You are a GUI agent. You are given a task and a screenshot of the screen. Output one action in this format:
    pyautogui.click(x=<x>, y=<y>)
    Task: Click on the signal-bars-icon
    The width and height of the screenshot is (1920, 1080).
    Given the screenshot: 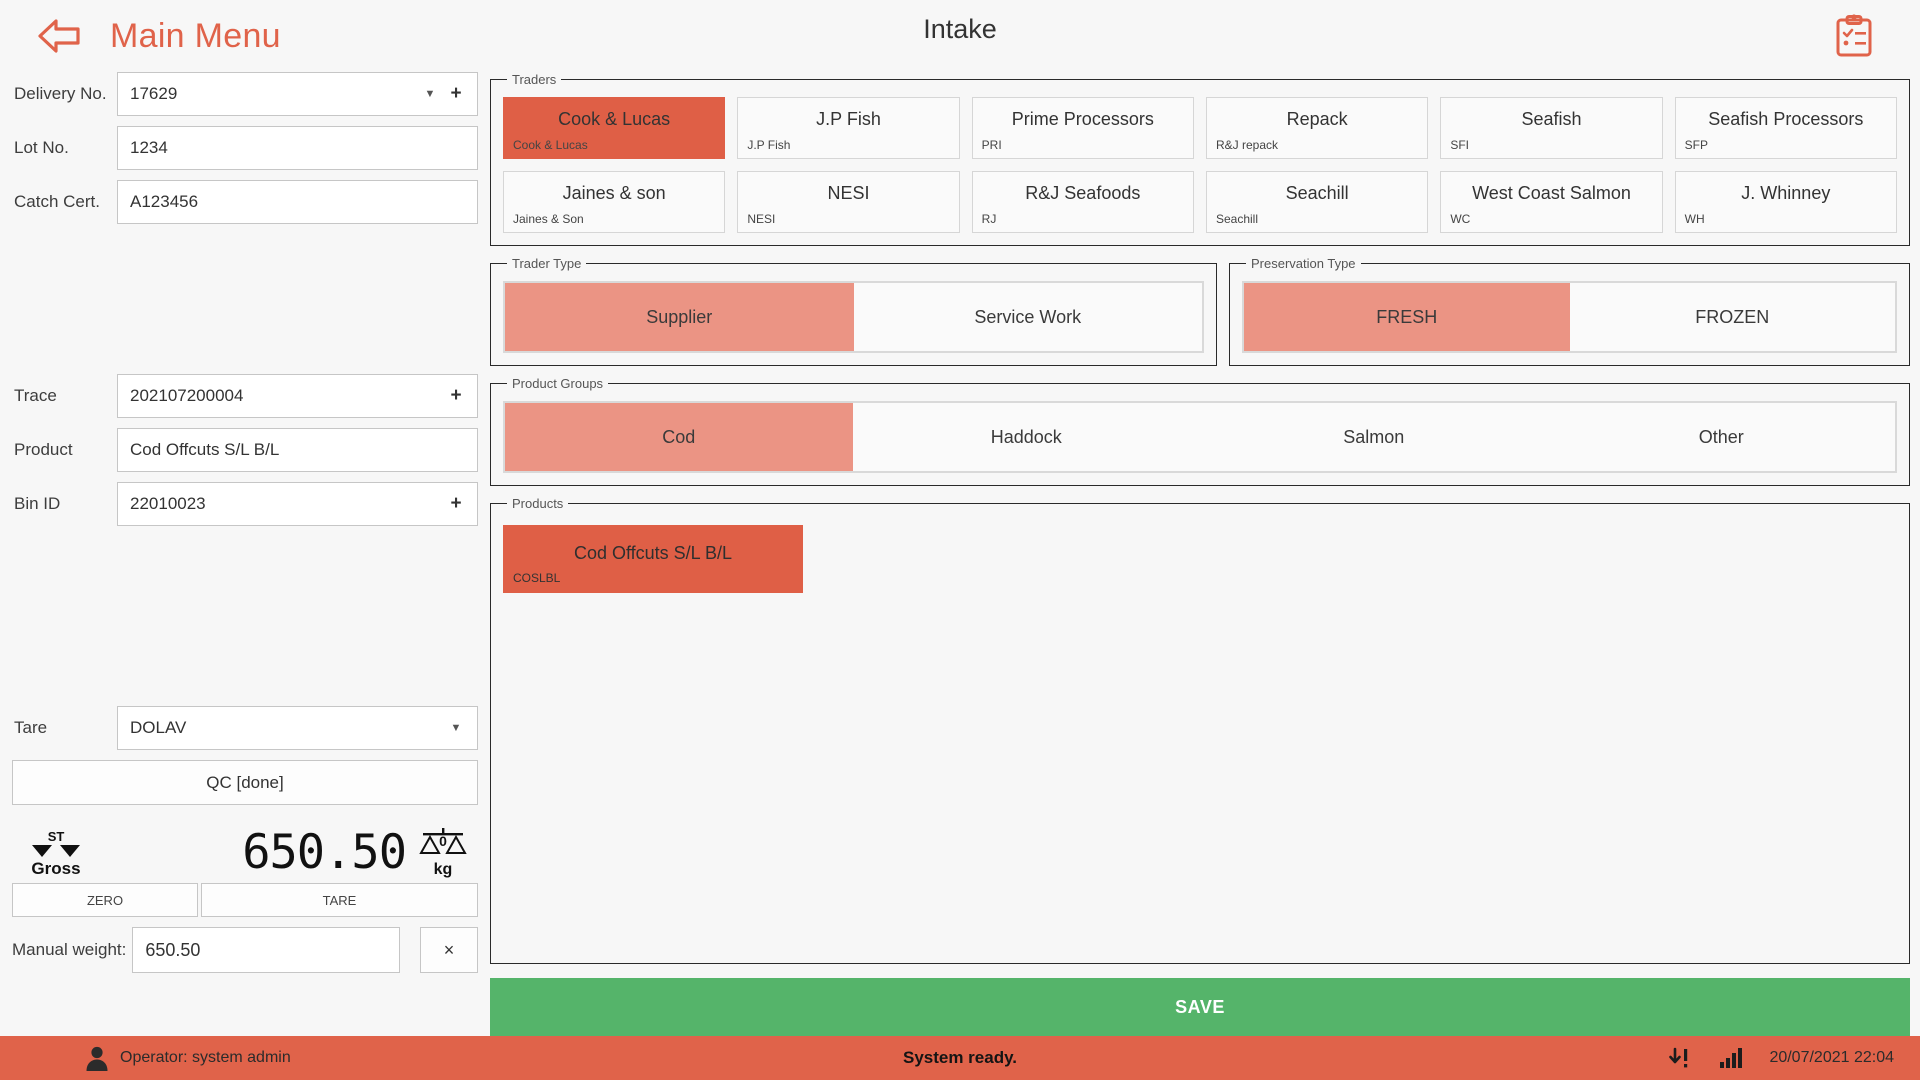 What is the action you would take?
    pyautogui.click(x=1731, y=1058)
    